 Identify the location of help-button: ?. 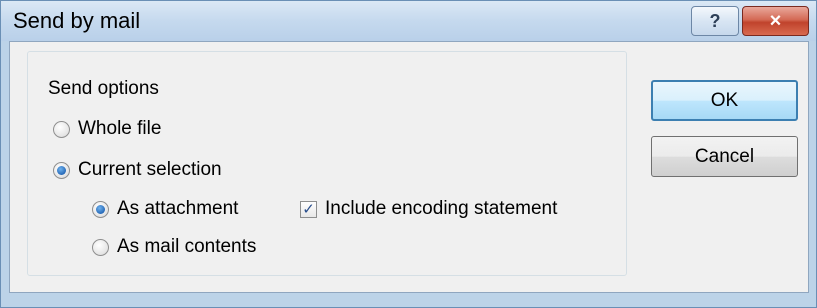
(715, 21).